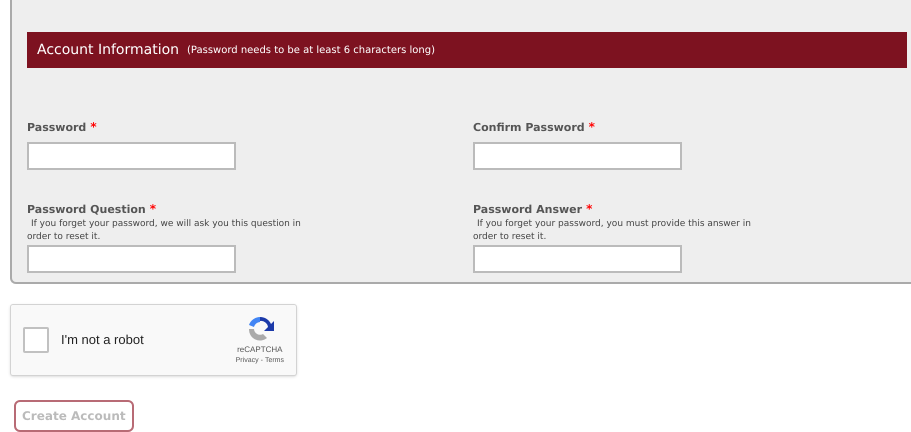 The width and height of the screenshot is (911, 432). Describe the element at coordinates (102, 340) in the screenshot. I see `captcha-label: I'm not a robot` at that location.